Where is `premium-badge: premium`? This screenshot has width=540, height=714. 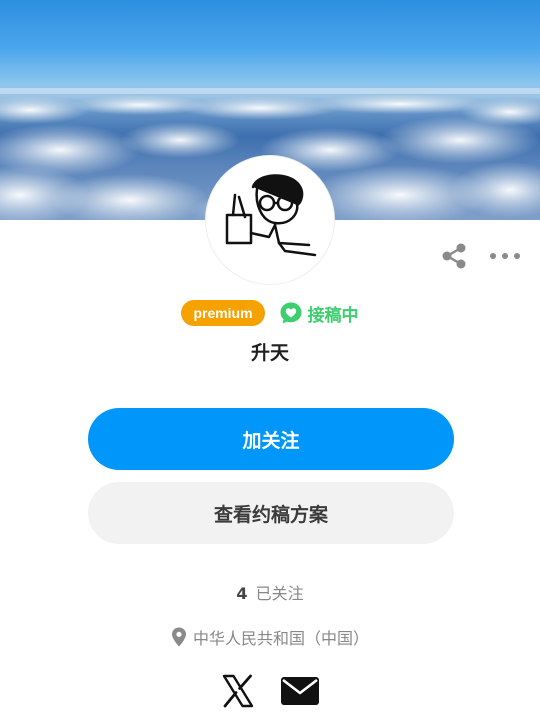 premium-badge: premium is located at coordinates (223, 313).